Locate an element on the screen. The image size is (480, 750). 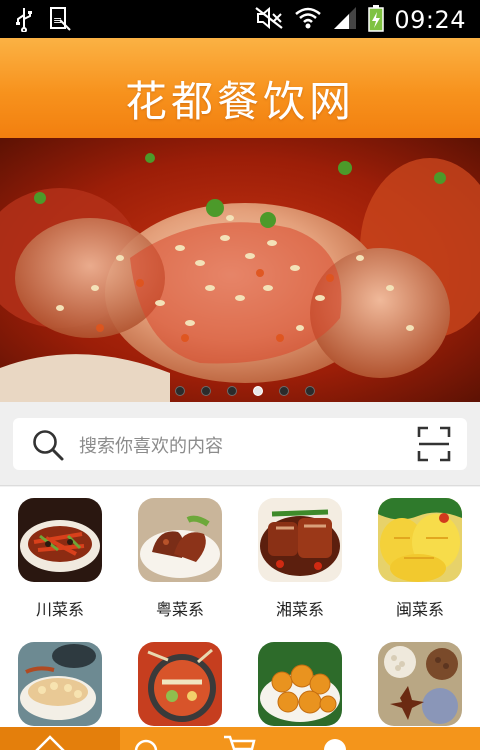
page-title: 花都餐饮网 is located at coordinates (239, 101).